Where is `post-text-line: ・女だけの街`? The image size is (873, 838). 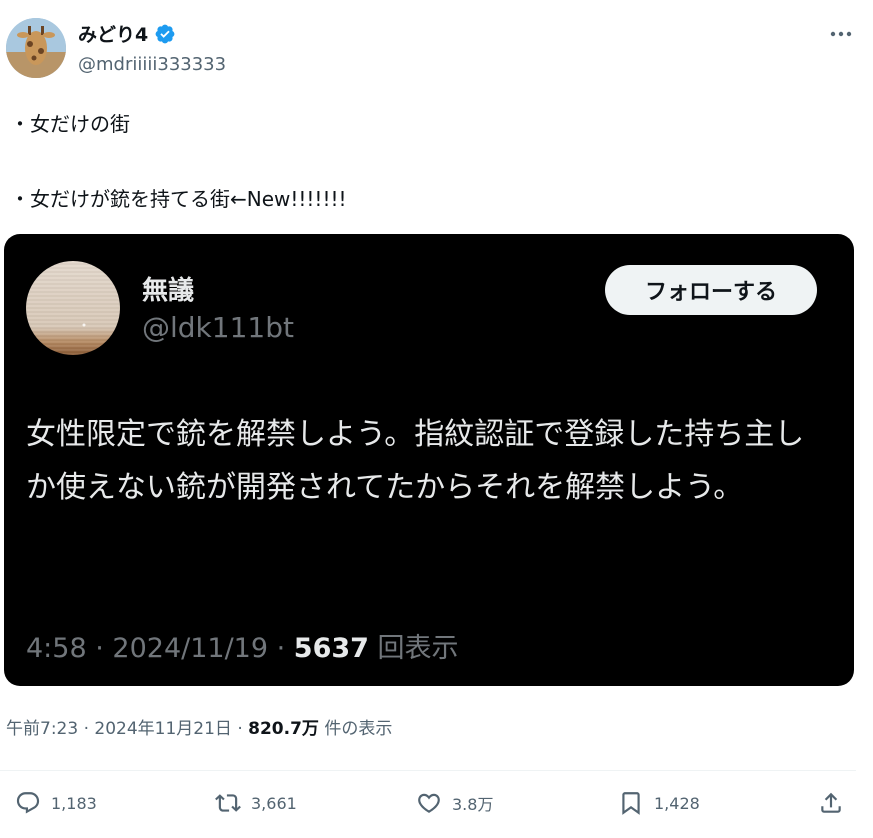
post-text-line: ・女だけの街 is located at coordinates (70, 124).